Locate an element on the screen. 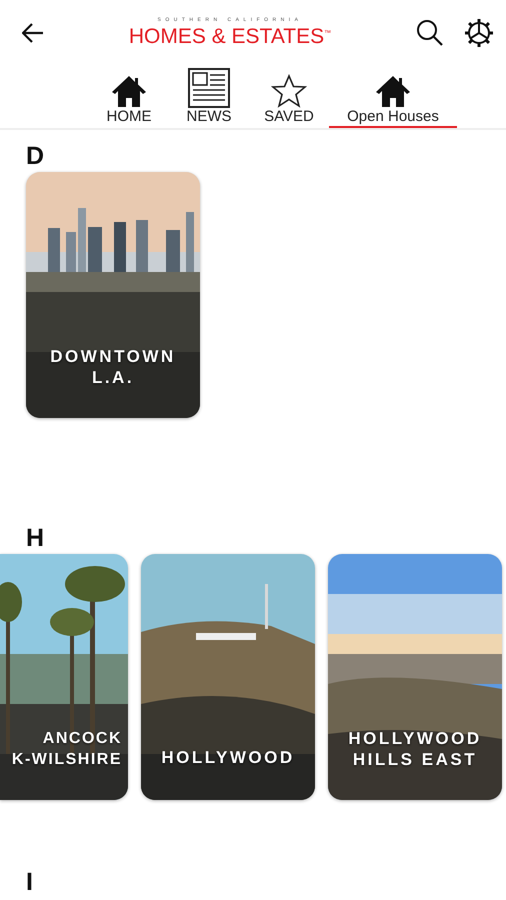  section-letter: H is located at coordinates (35, 538).